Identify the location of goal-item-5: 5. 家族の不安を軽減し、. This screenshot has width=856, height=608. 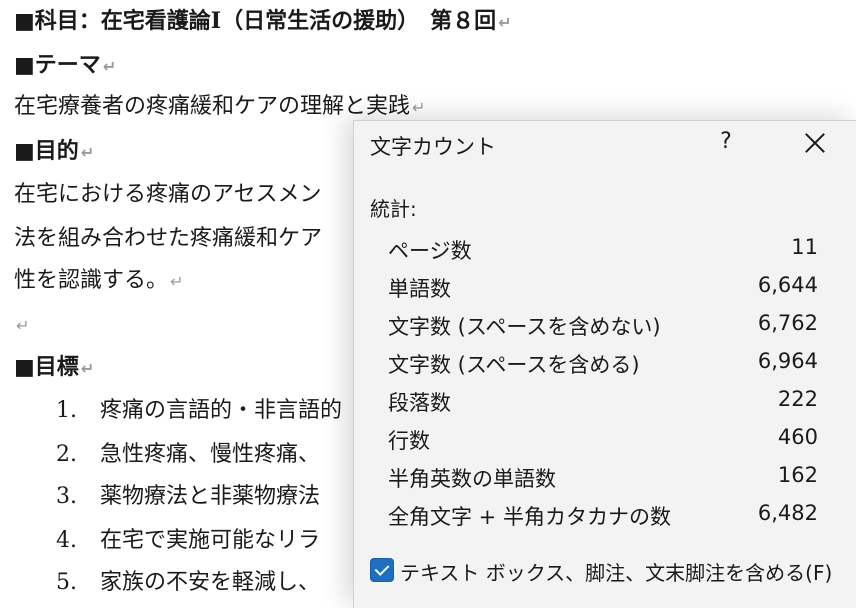
(188, 582).